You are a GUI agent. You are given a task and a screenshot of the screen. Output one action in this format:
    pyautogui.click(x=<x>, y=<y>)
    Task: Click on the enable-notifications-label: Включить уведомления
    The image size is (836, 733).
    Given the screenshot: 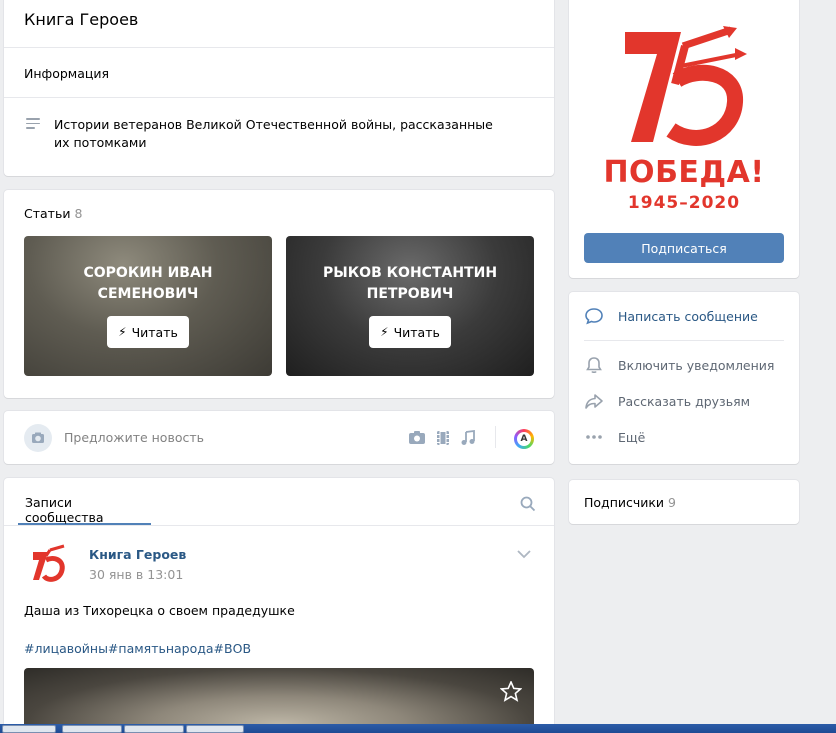 What is the action you would take?
    pyautogui.click(x=696, y=365)
    